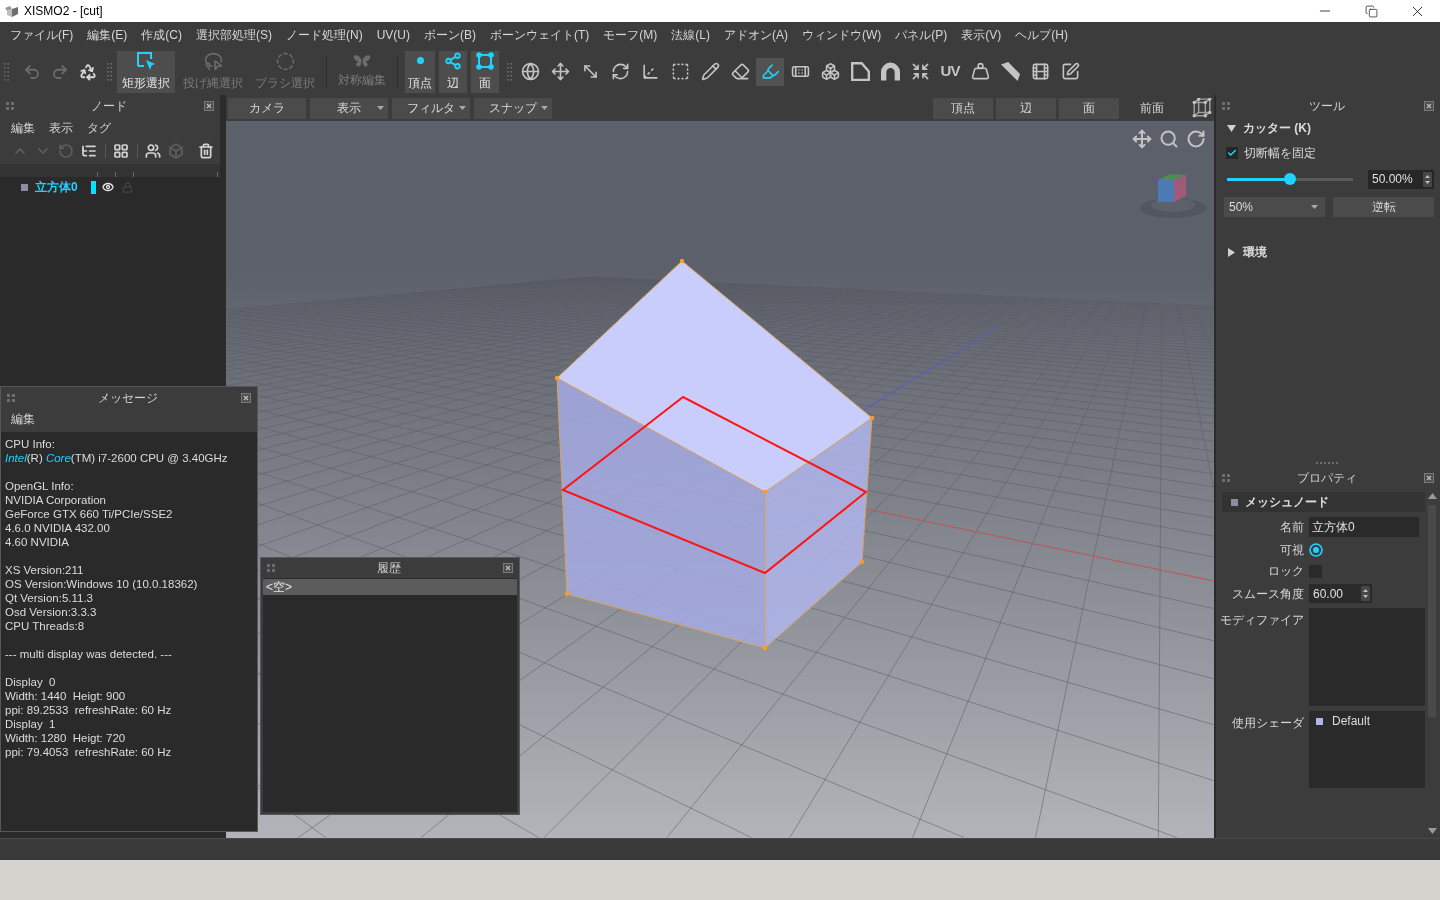 This screenshot has width=1440, height=900. Describe the element at coordinates (234, 35) in the screenshot. I see `menu-item: 選択部処理(S)` at that location.